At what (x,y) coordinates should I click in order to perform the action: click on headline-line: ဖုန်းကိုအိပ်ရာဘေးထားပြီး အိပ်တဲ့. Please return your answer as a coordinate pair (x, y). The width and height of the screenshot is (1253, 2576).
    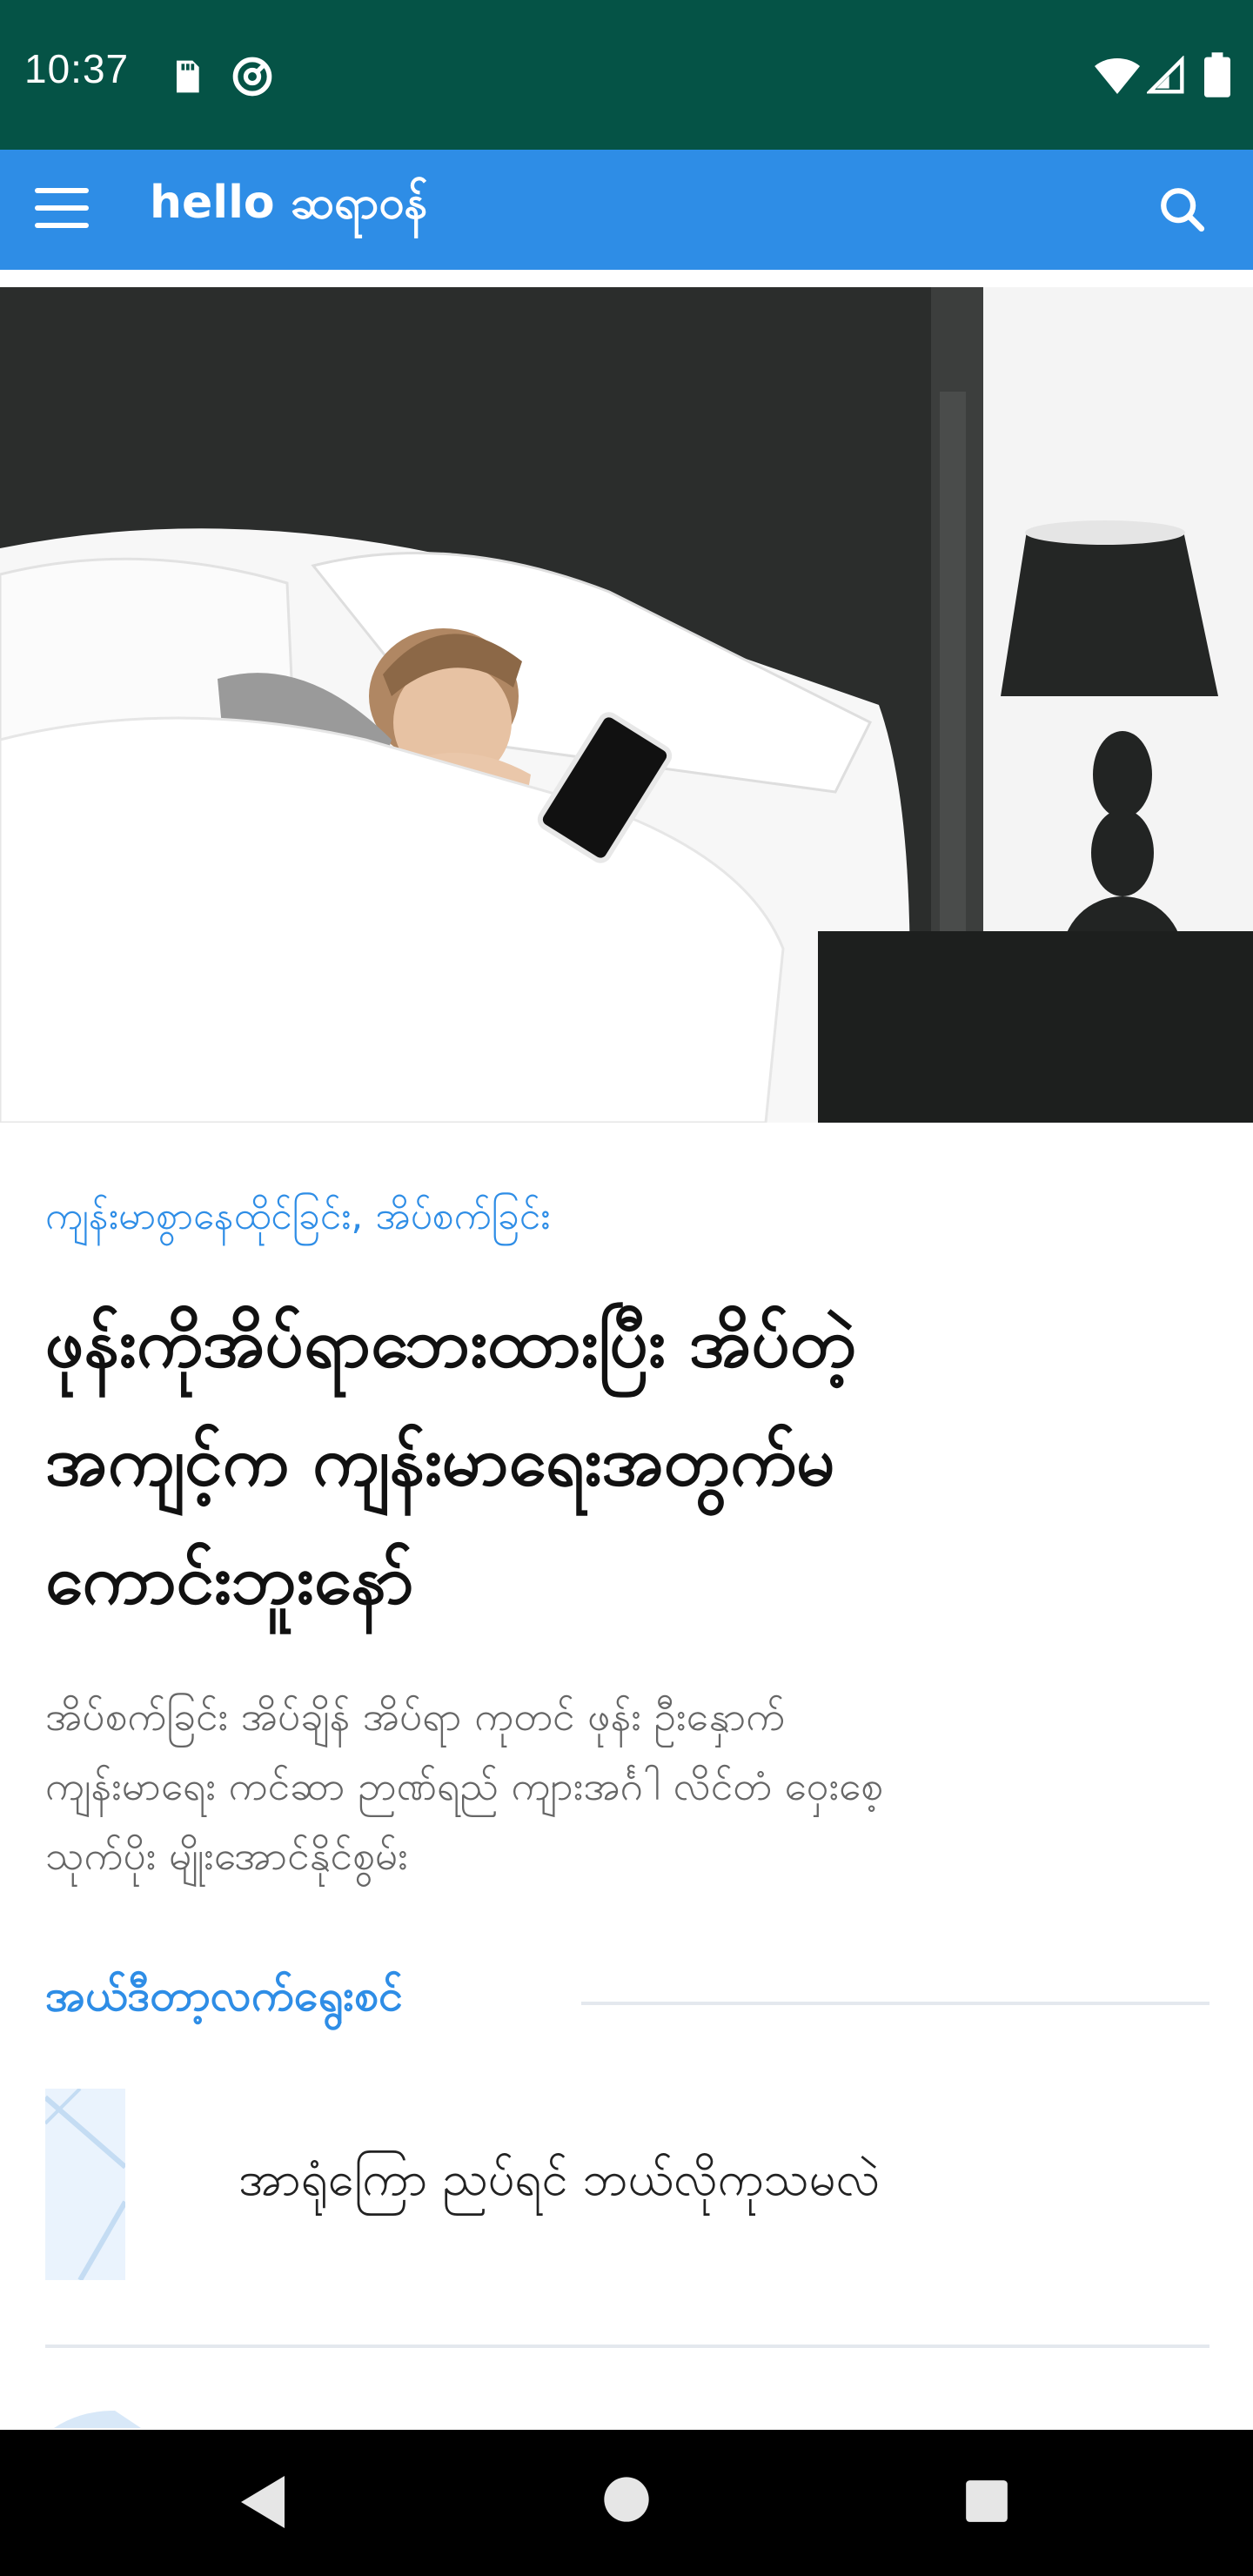
    Looking at the image, I should click on (451, 1344).